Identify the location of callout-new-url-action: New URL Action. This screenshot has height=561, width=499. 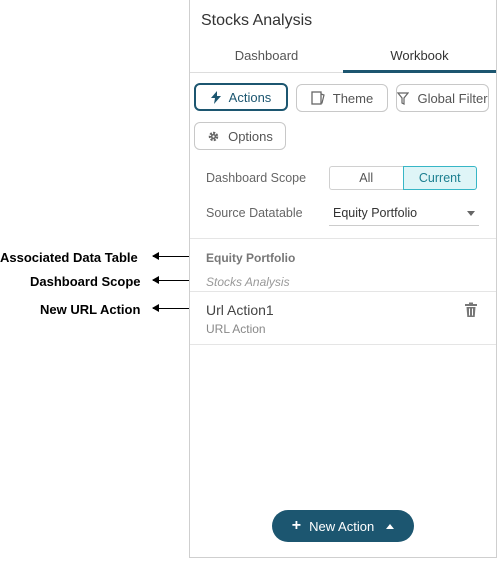
(102, 309).